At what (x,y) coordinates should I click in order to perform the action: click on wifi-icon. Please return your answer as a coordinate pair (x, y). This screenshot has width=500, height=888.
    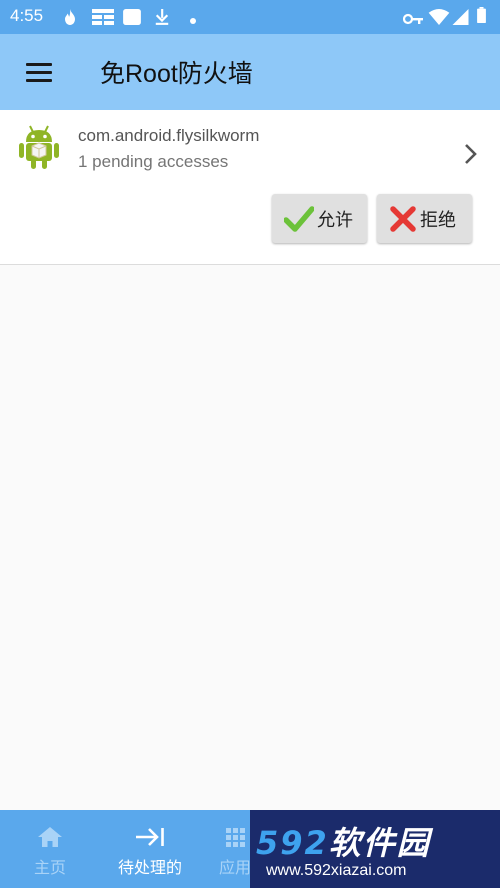
    Looking at the image, I should click on (439, 17).